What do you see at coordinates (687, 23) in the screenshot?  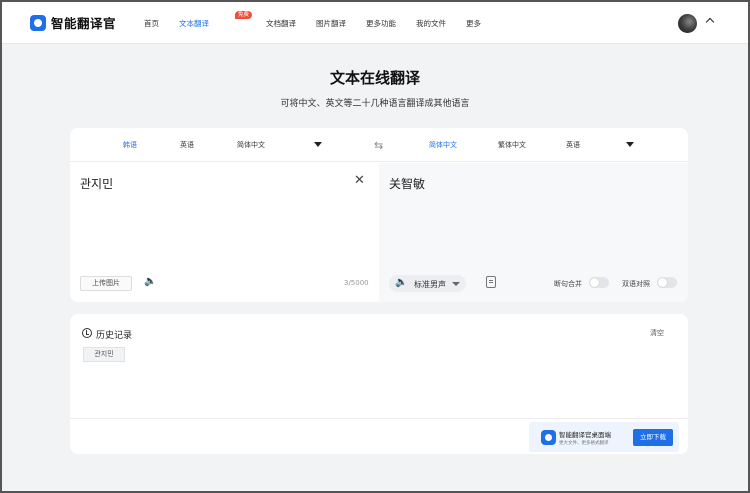 I see `avatar` at bounding box center [687, 23].